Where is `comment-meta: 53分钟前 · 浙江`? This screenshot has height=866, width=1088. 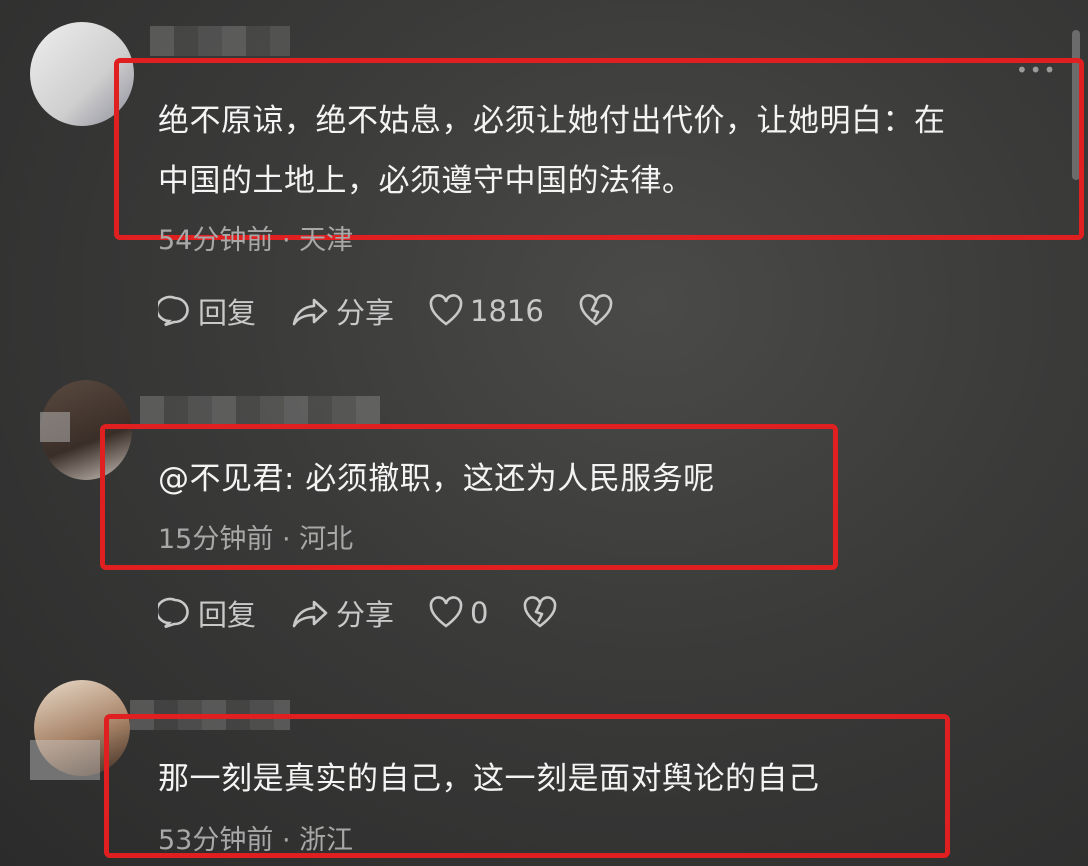
comment-meta: 53分钟前 · 浙江 is located at coordinates (256, 840).